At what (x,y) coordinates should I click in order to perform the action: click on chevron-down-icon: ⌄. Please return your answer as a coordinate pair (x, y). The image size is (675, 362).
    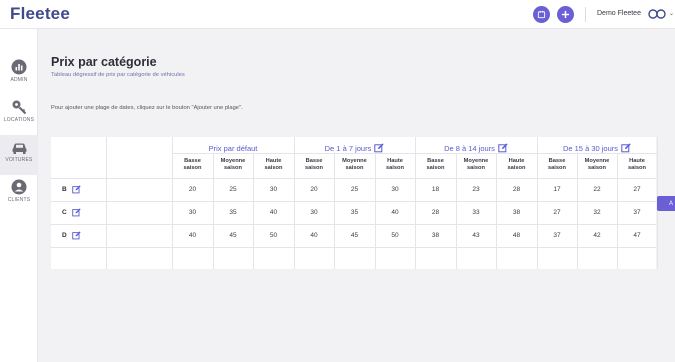
    Looking at the image, I should click on (671, 13).